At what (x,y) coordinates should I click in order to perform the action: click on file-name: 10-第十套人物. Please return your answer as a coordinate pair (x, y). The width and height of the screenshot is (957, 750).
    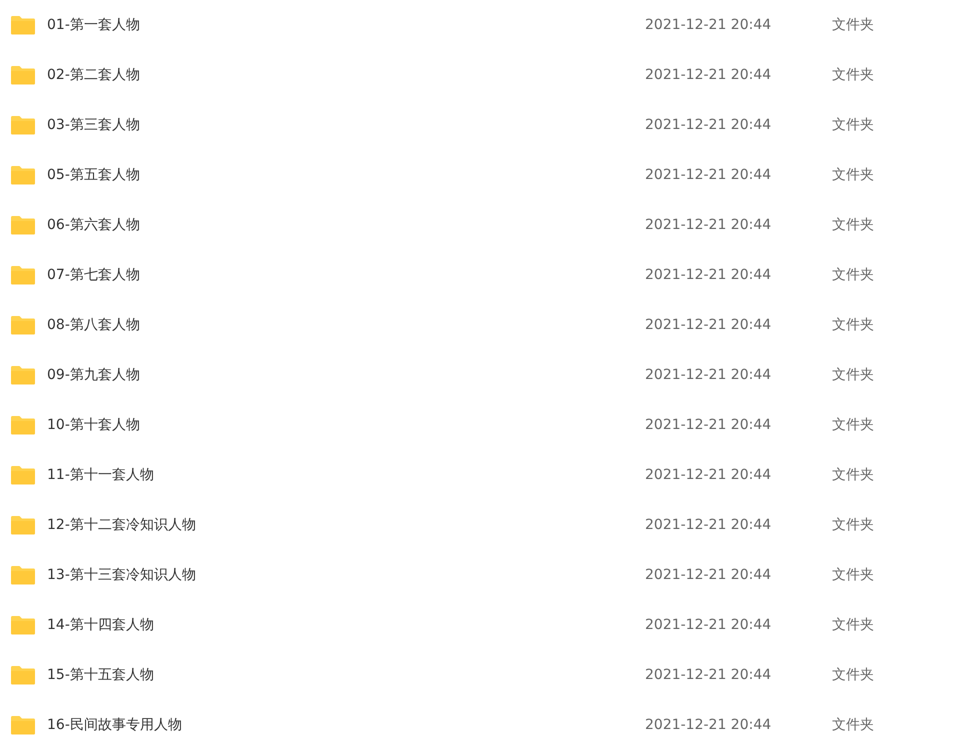
    Looking at the image, I should click on (346, 425).